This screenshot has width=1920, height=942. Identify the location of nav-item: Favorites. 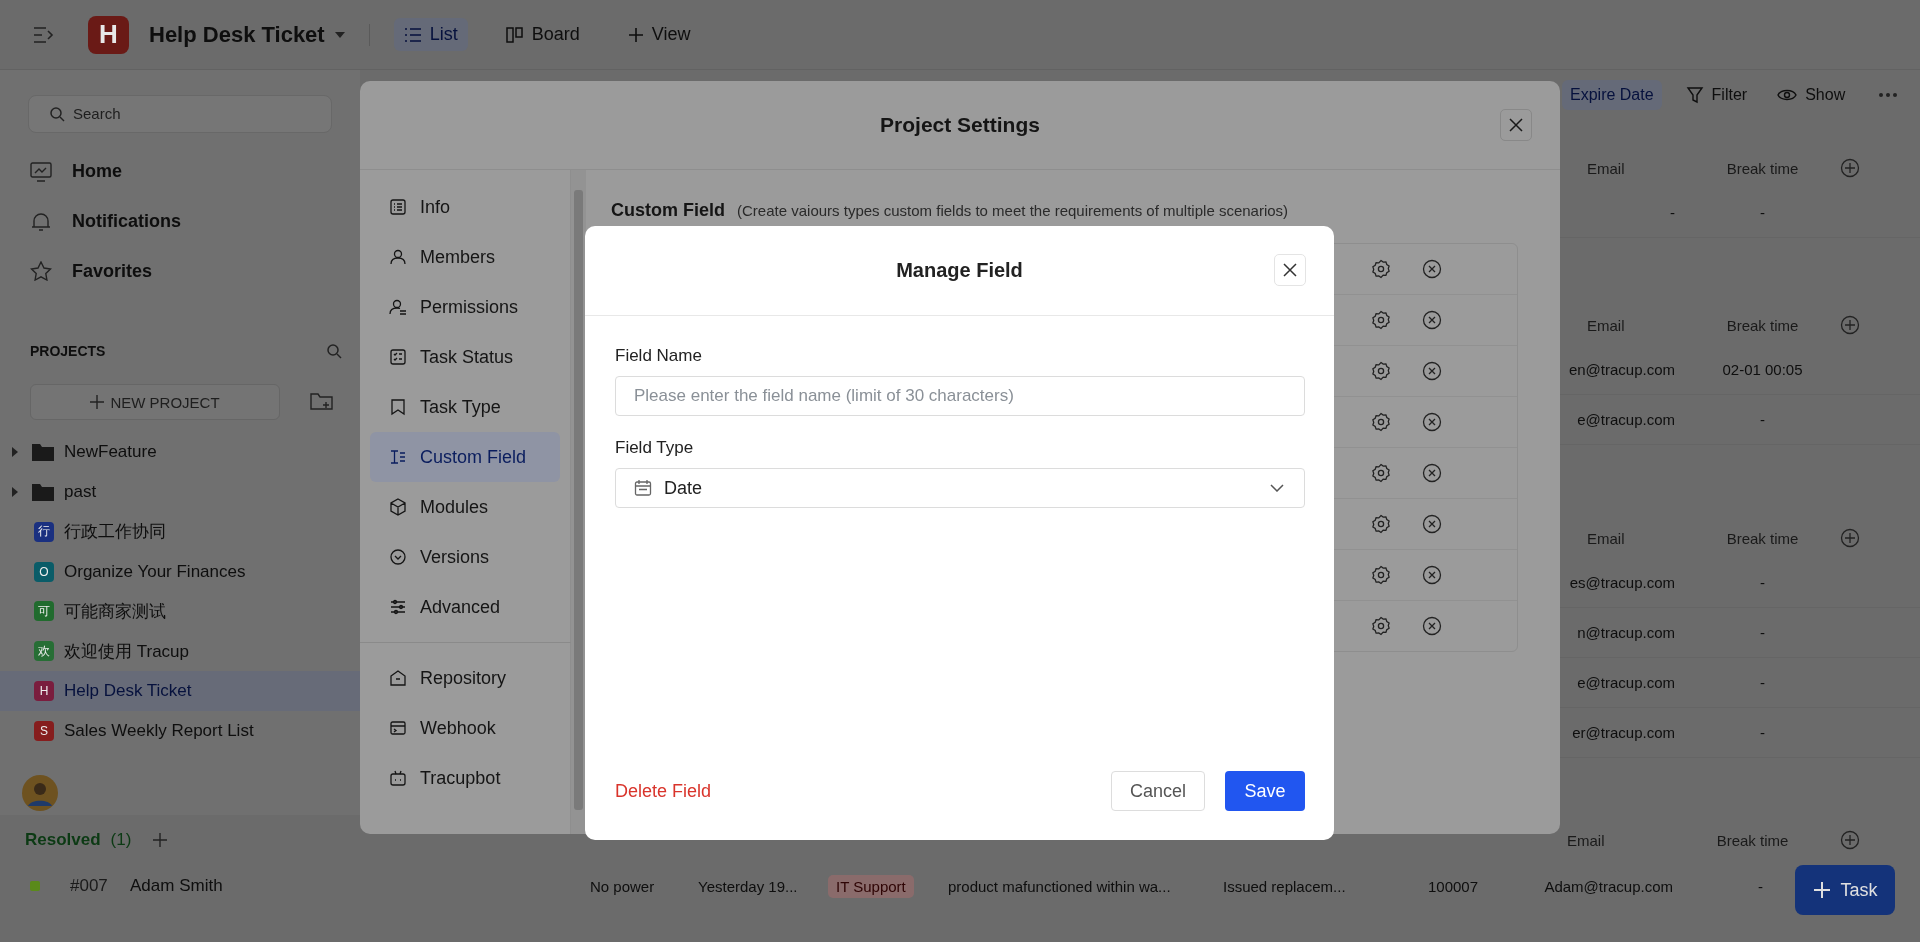
(180, 271).